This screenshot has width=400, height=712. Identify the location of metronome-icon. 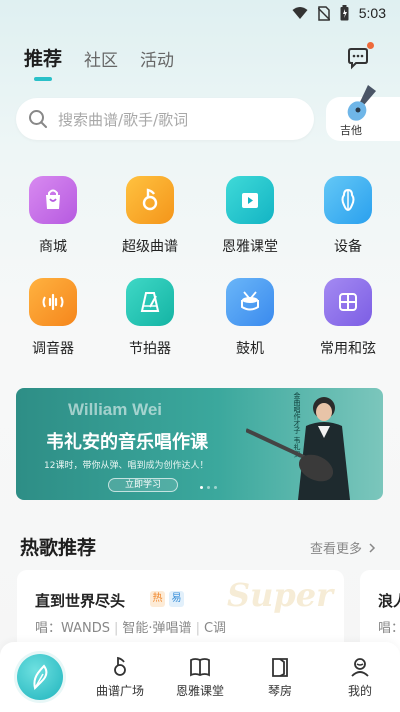
(150, 302).